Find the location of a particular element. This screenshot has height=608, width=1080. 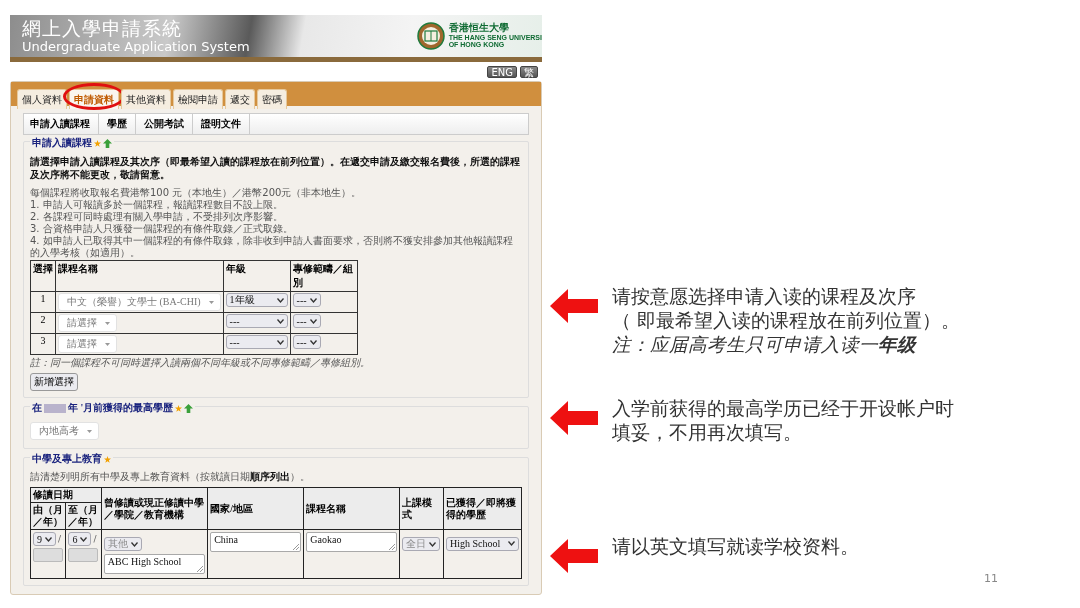

annotation-text: 请以英文填写就读学校资料。 is located at coordinates (735, 547).